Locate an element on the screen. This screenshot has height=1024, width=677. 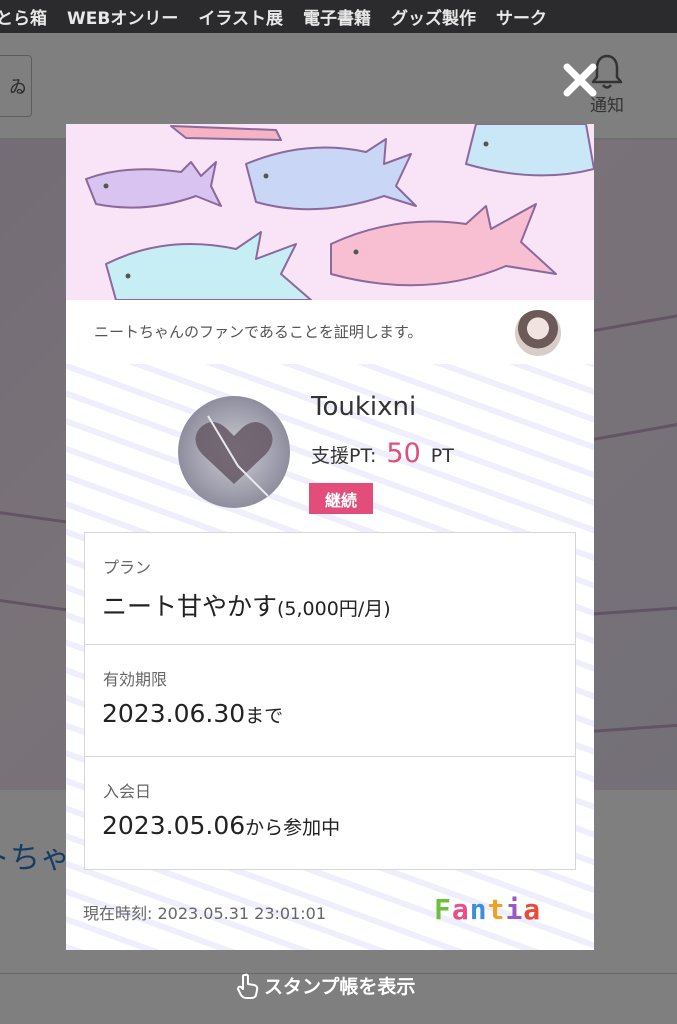
joined-suffix: から参加中 is located at coordinates (293, 828).